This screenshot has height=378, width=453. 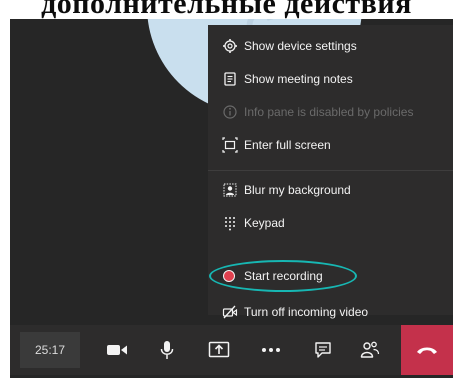 I want to click on menu-item-label: Blur my background, so click(x=297, y=190).